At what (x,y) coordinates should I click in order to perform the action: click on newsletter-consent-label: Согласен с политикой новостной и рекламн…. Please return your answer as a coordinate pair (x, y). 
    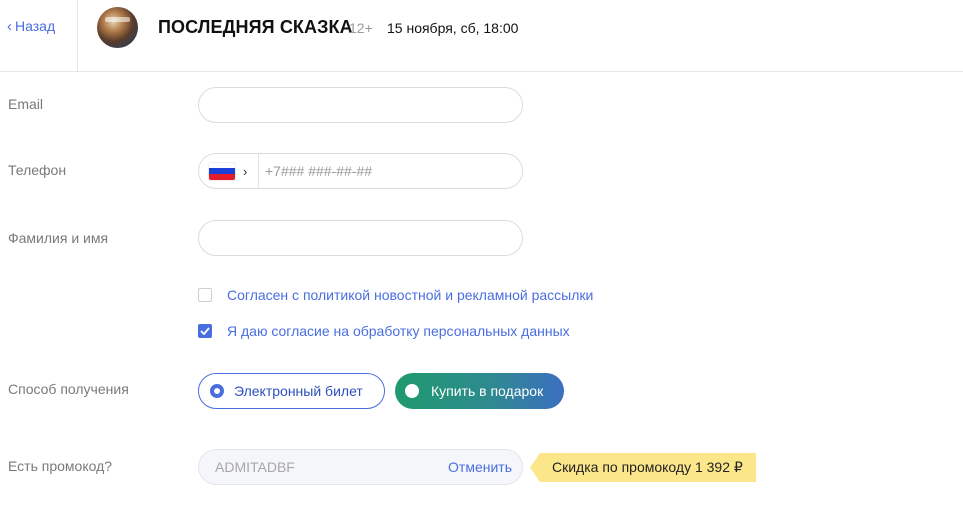
    Looking at the image, I should click on (410, 295).